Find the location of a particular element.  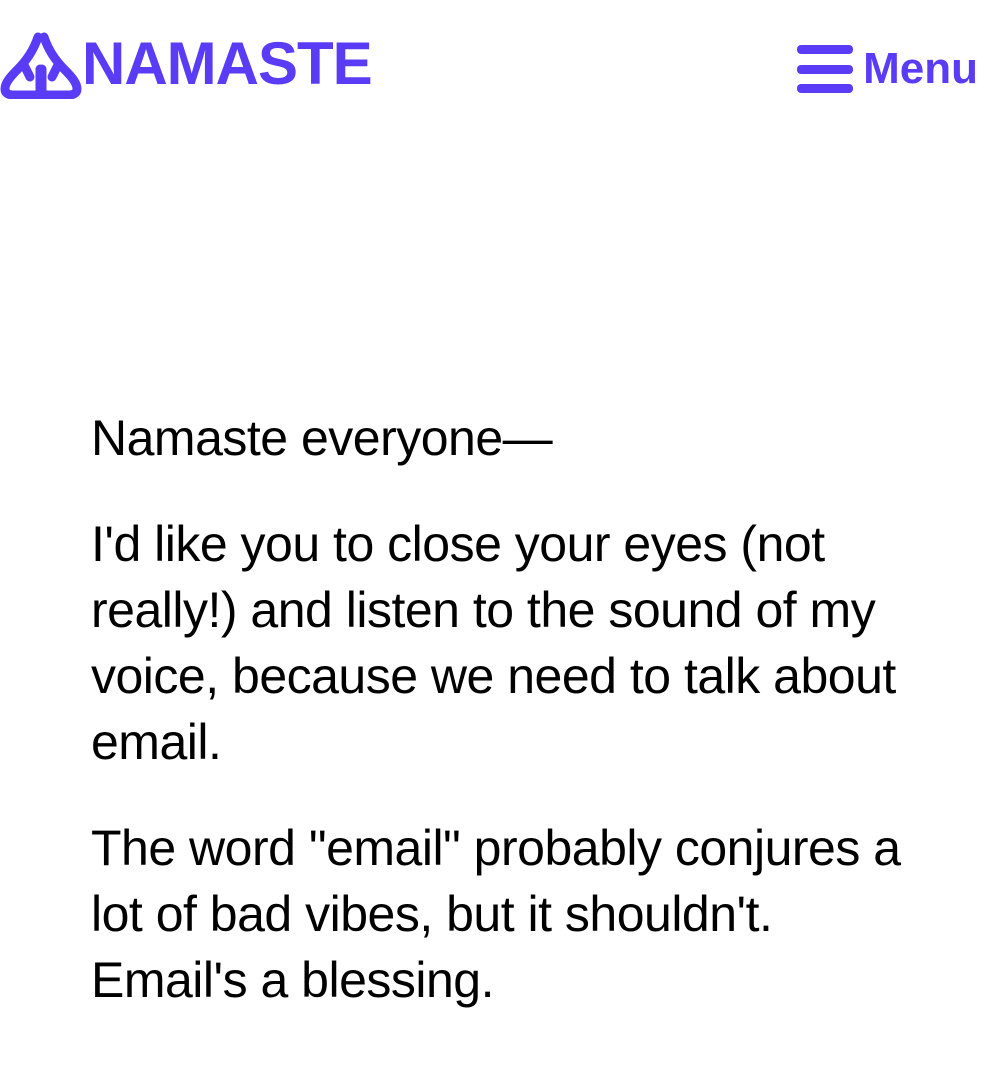

hamburger-menu-icon is located at coordinates (825, 69).